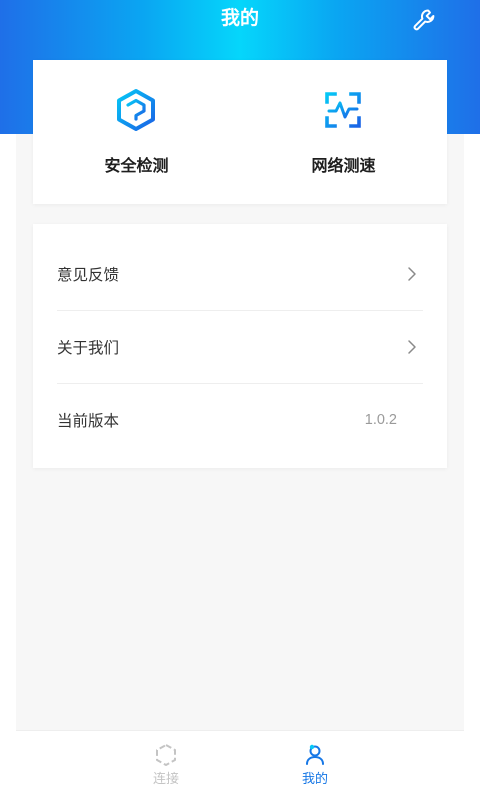 This screenshot has width=480, height=800. I want to click on hexagon-icon, so click(166, 755).